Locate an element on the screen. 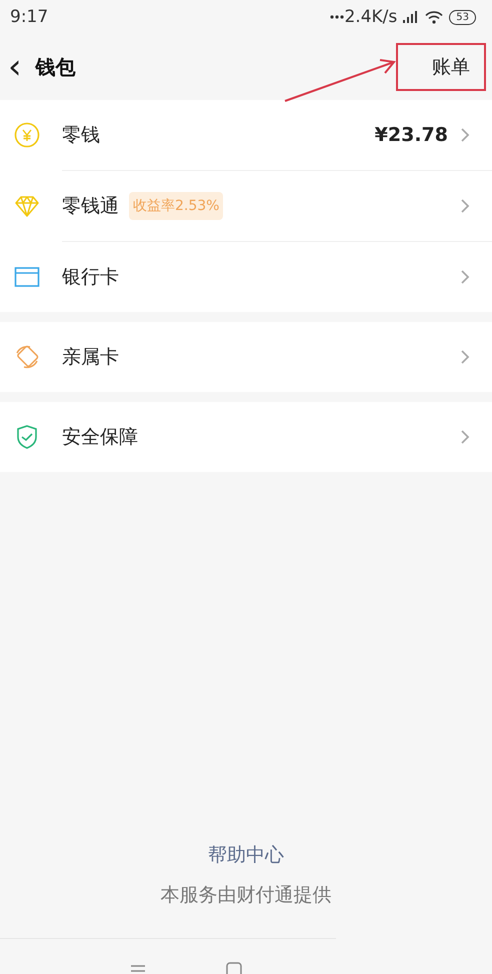 This screenshot has height=974, width=492. menu-item: 亲属卡 is located at coordinates (246, 357).